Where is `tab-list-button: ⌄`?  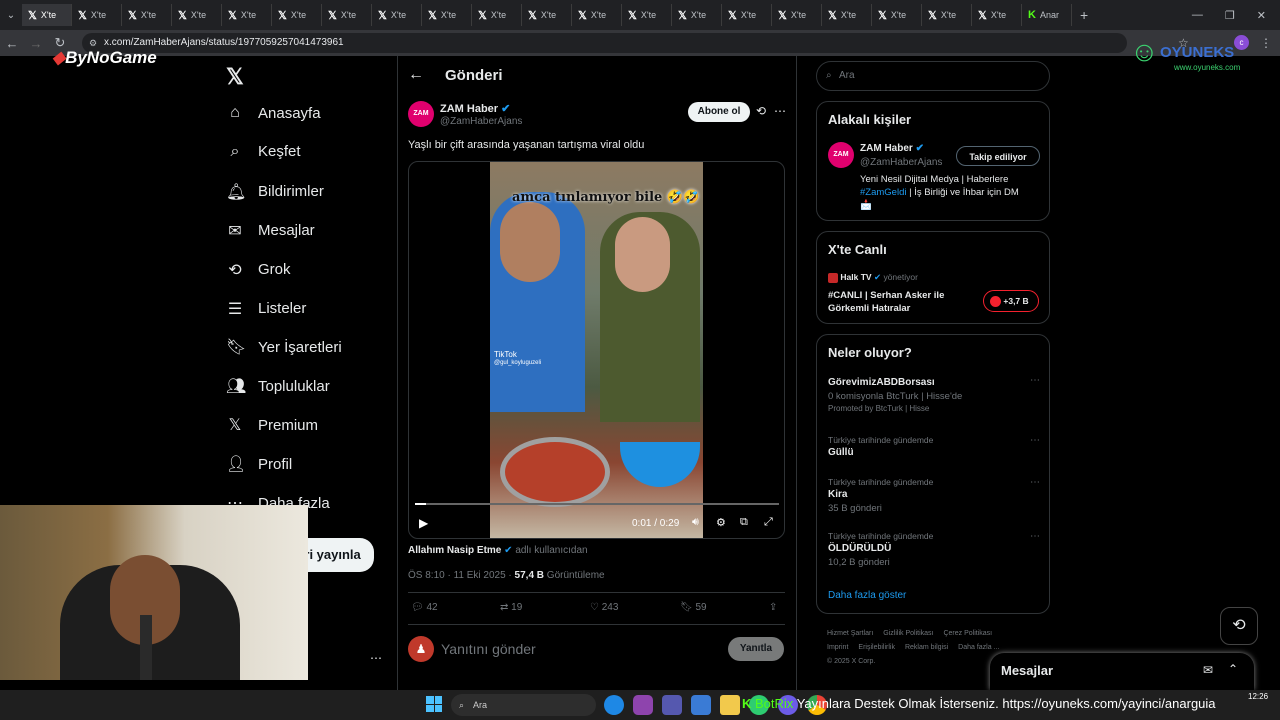
tab-list-button: ⌄ is located at coordinates (11, 15).